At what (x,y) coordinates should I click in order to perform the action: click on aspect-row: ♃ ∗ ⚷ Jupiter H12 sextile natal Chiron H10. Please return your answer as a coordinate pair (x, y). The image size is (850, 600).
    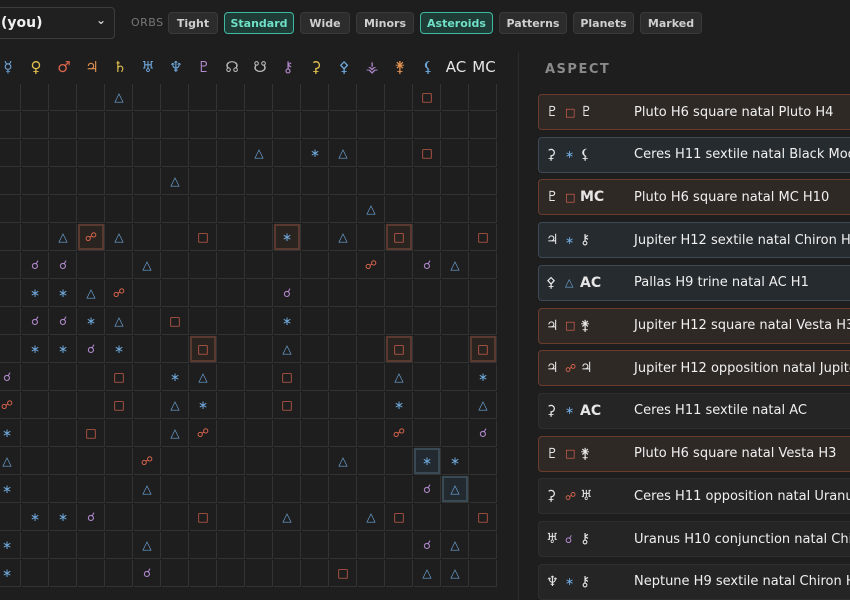
    Looking at the image, I should click on (694, 240).